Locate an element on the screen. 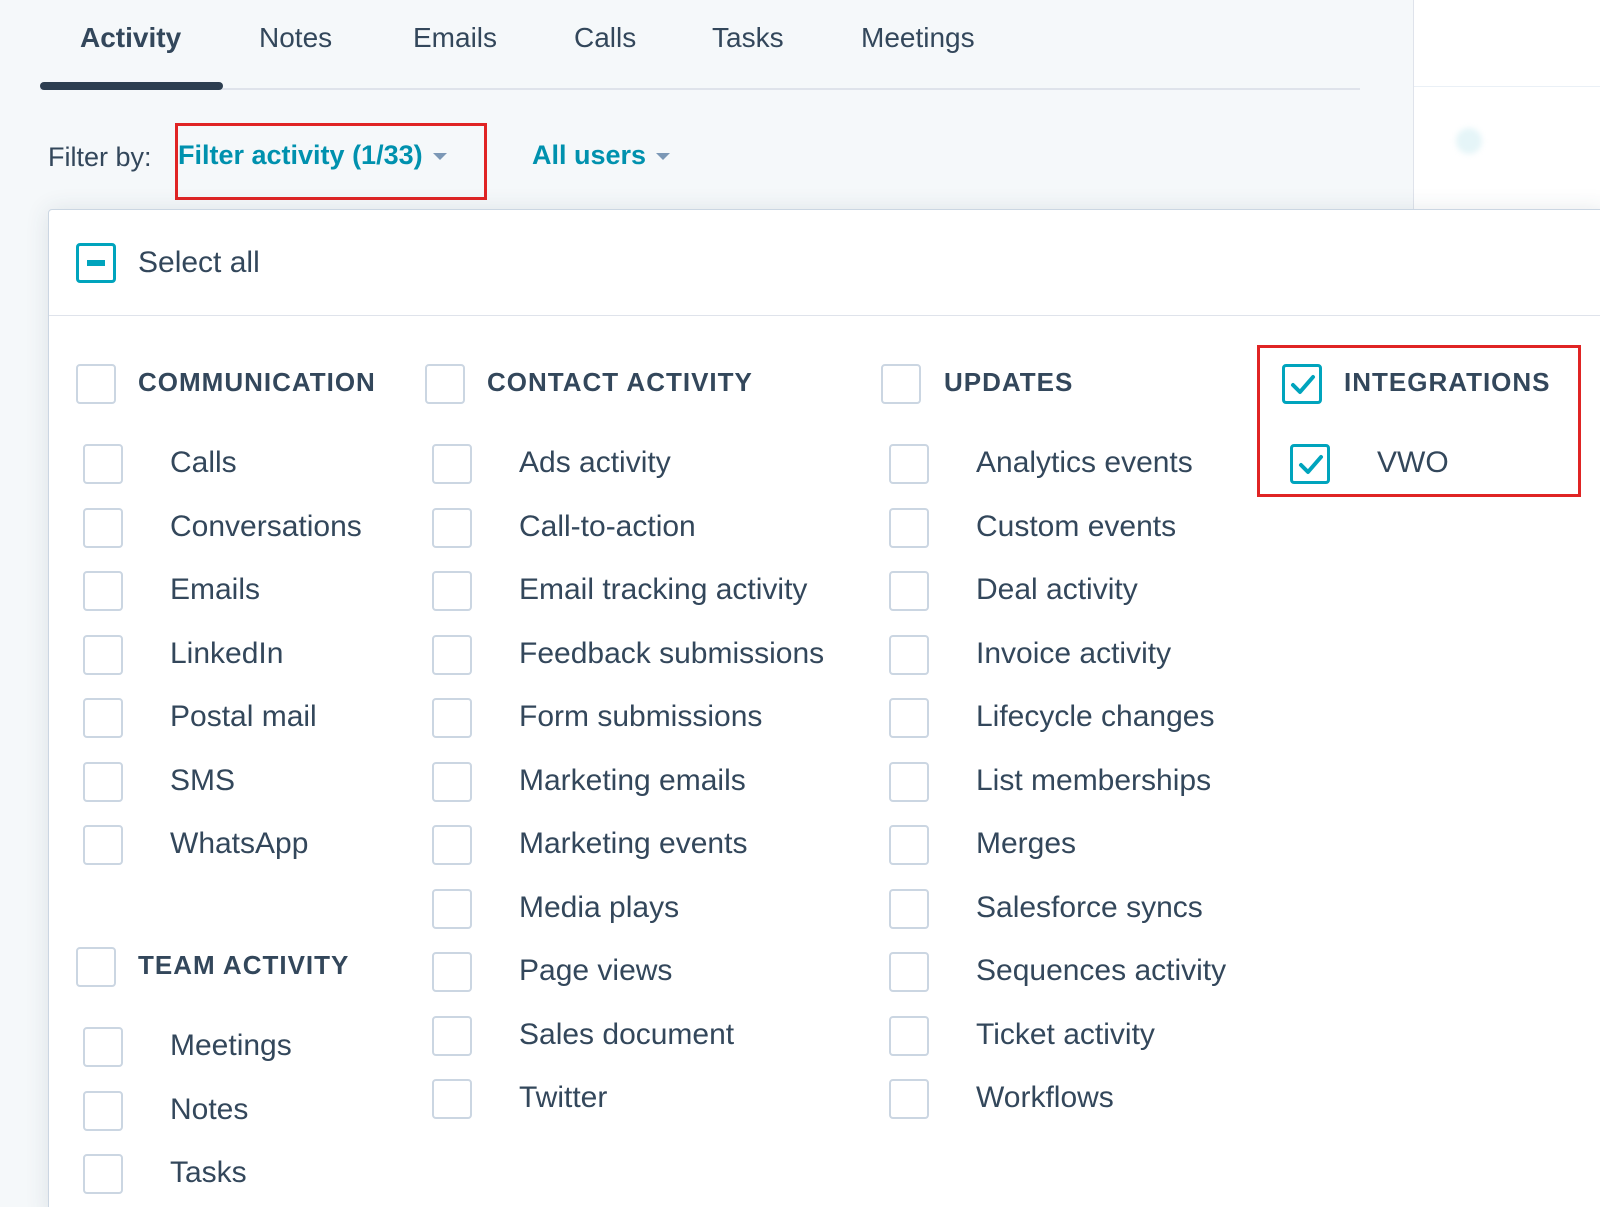 The height and width of the screenshot is (1207, 1600). filter-label-linkedin: LinkedIn is located at coordinates (227, 653).